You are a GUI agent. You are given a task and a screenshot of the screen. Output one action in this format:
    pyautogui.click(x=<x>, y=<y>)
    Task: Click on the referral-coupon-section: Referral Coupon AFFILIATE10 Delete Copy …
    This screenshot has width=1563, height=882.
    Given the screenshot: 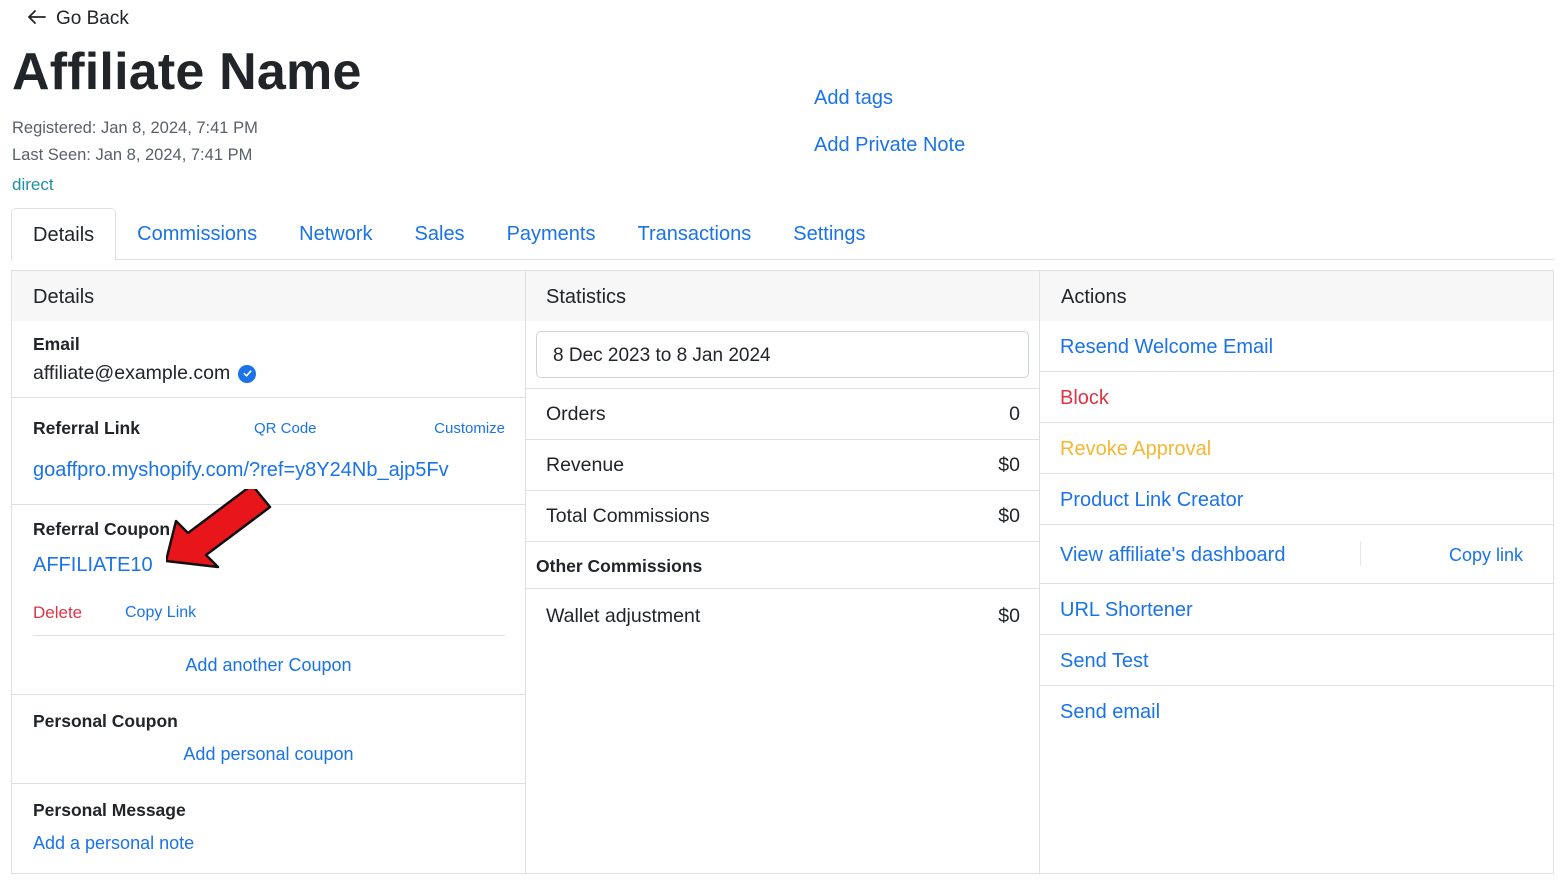 What is the action you would take?
    pyautogui.click(x=268, y=592)
    